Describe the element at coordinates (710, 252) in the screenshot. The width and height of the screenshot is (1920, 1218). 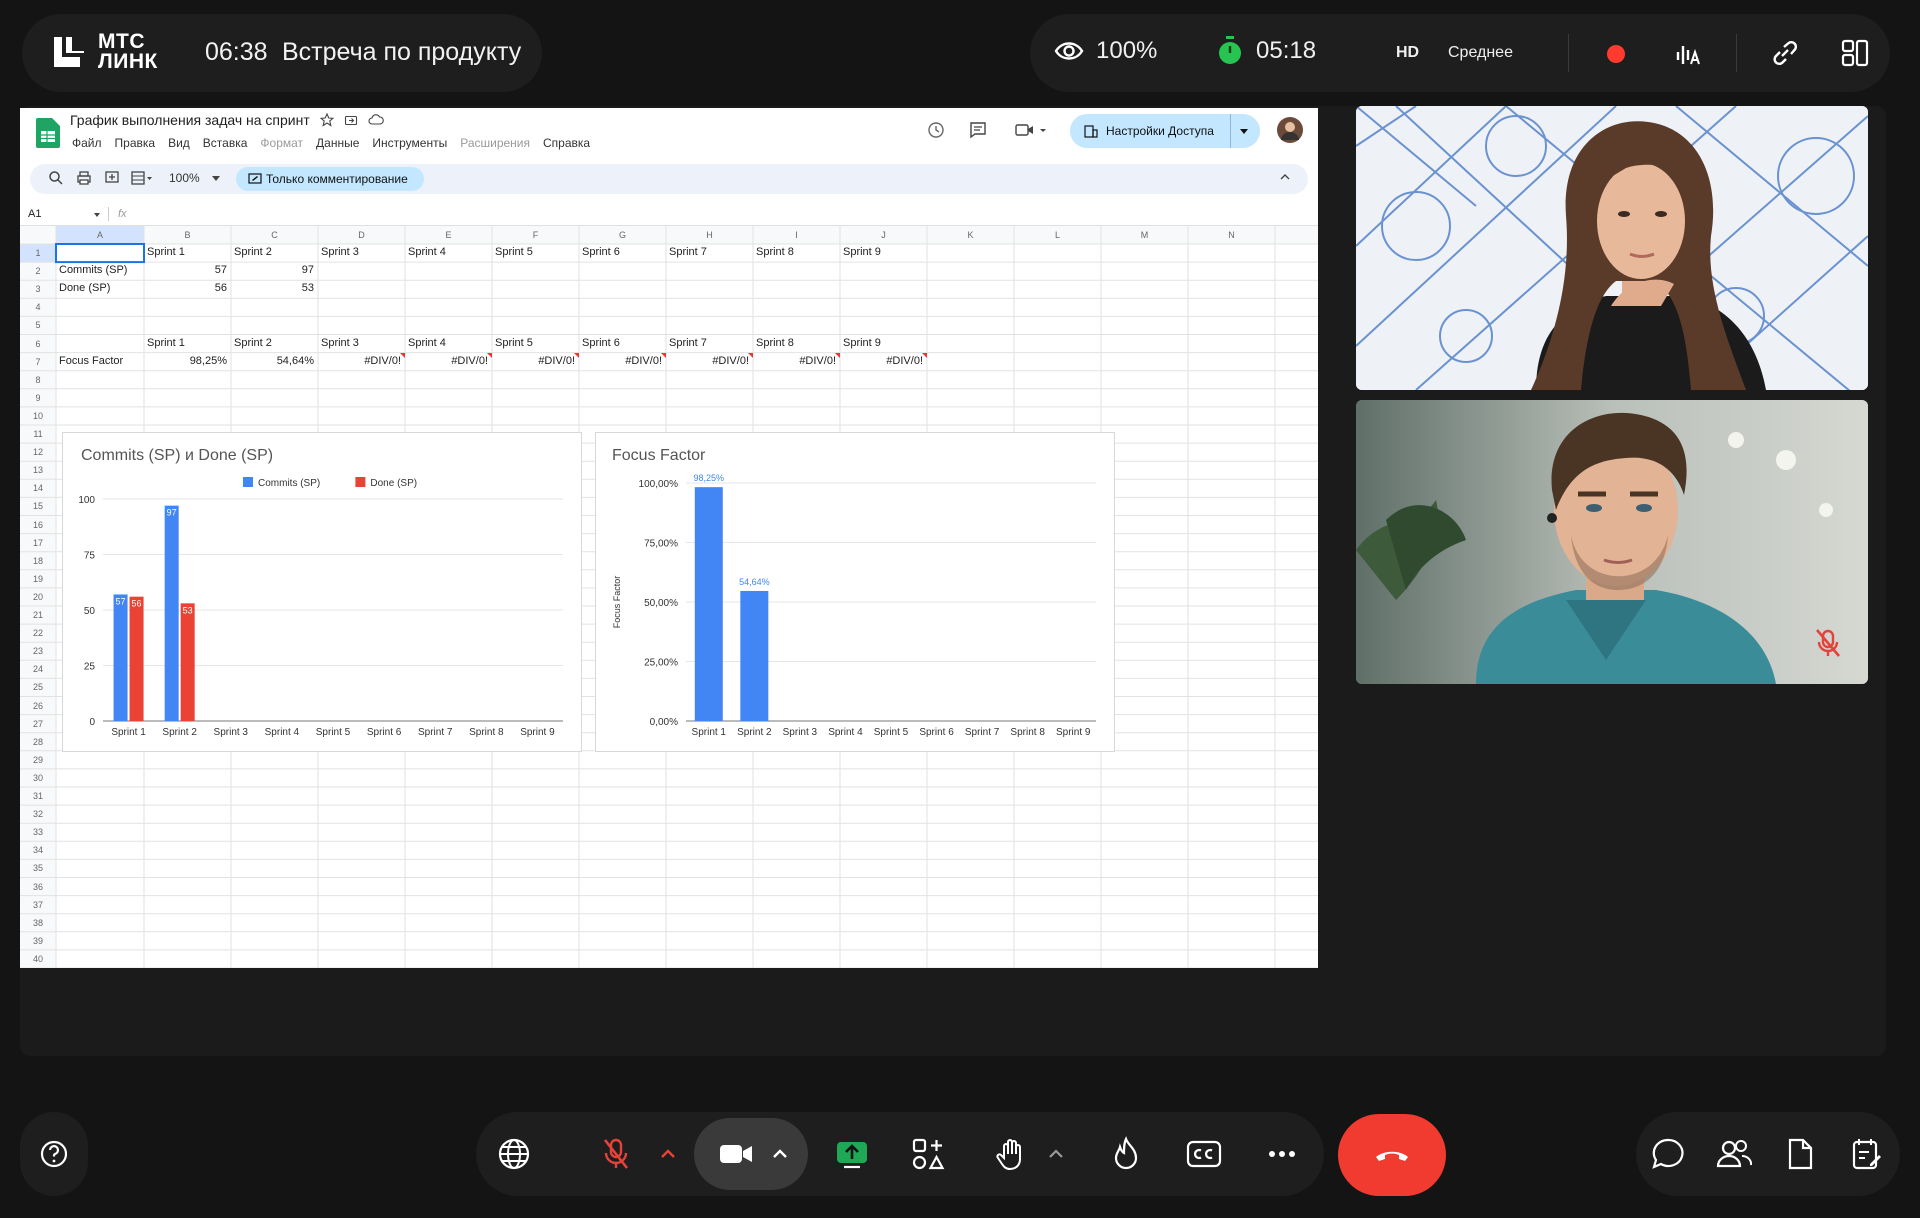
I see `cell: Sprint 7` at that location.